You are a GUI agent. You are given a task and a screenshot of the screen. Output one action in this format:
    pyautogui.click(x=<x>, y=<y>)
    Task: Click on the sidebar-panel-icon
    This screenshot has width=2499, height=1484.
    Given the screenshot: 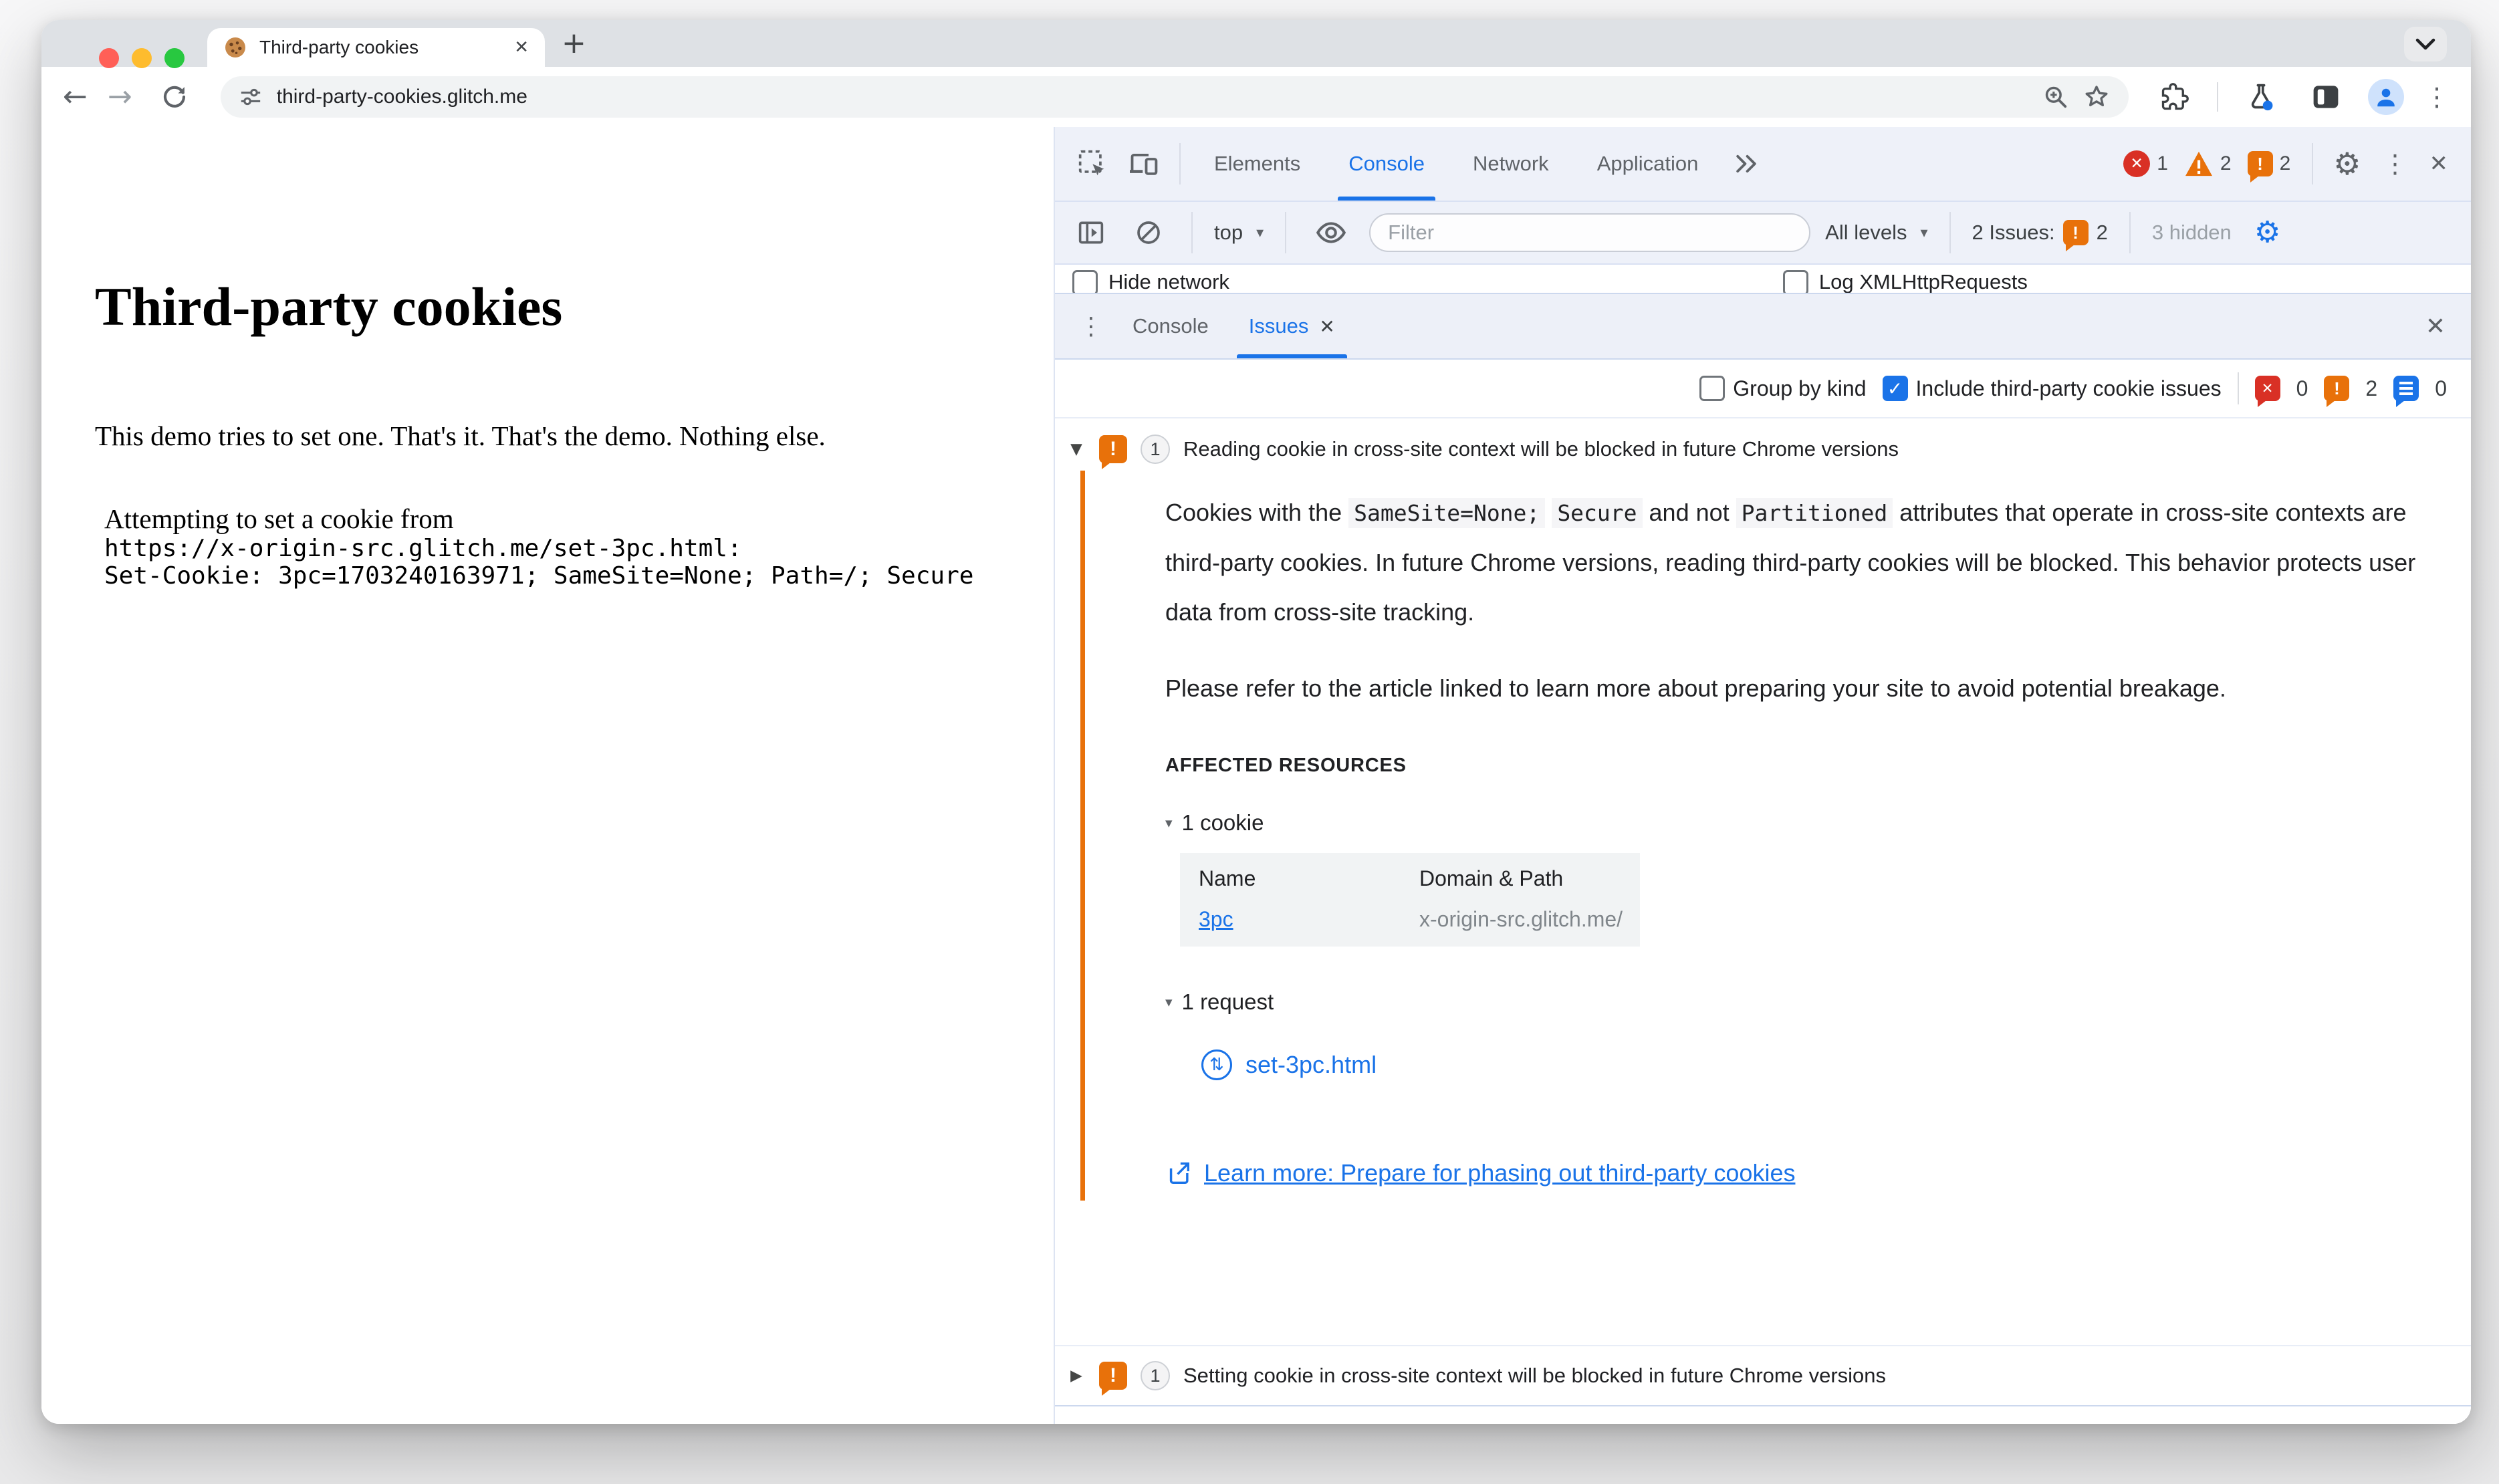 What is the action you would take?
    pyautogui.click(x=1091, y=232)
    